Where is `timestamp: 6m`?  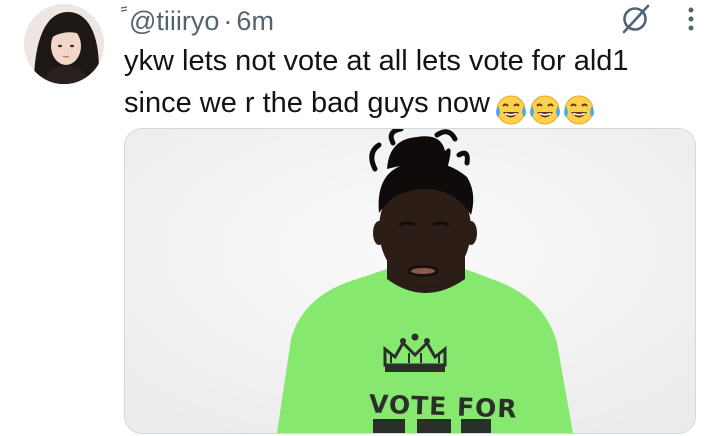 timestamp: 6m is located at coordinates (255, 21).